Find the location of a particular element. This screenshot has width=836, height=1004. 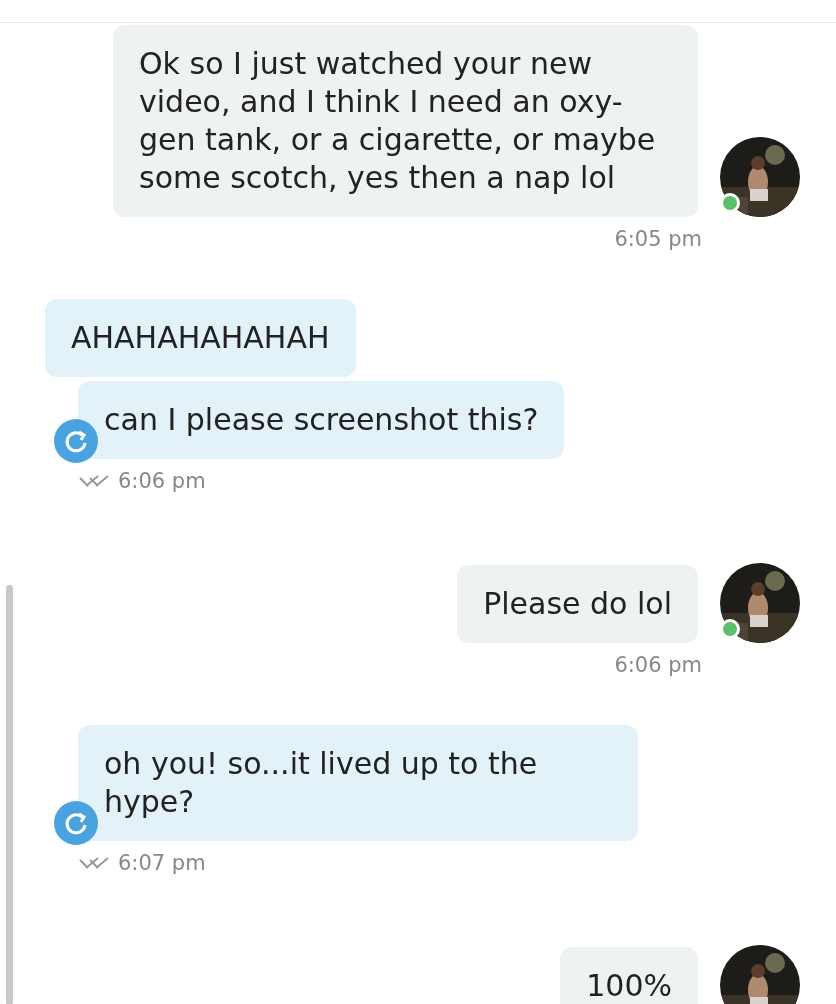

message-bubble: 100% is located at coordinates (629, 975).